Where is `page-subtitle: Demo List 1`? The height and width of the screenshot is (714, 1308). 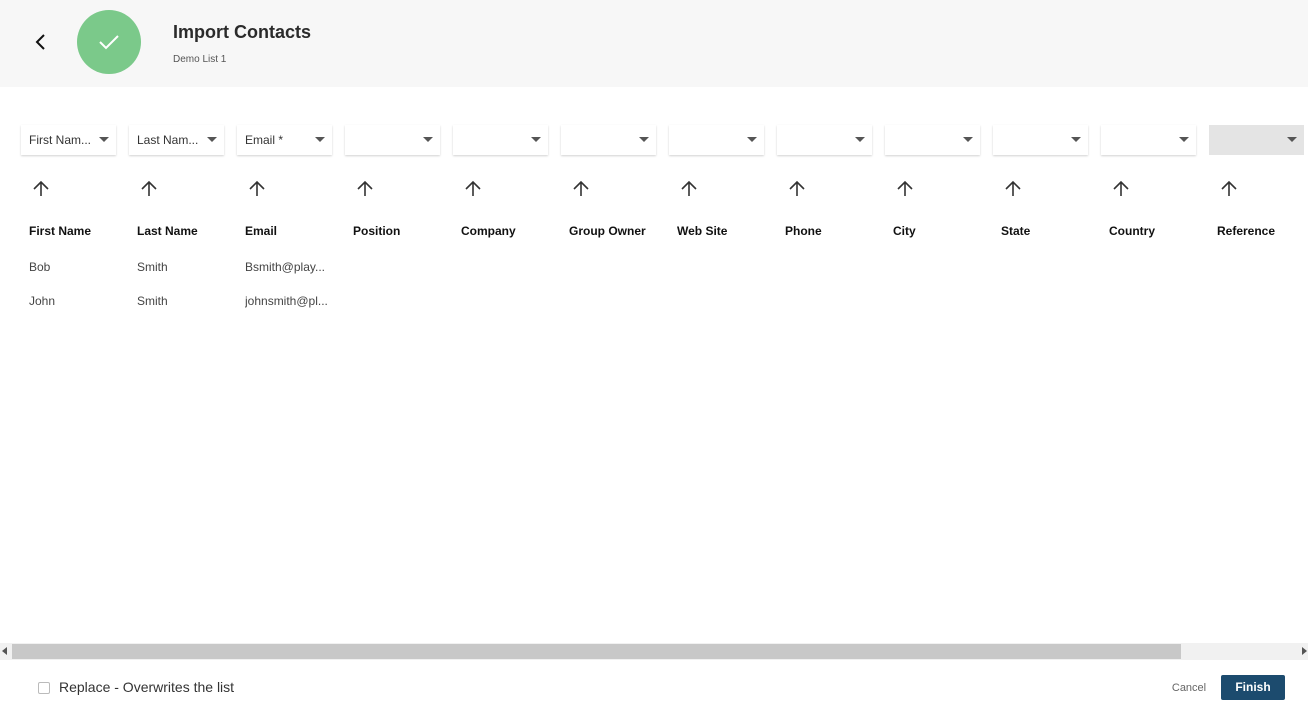
page-subtitle: Demo List 1 is located at coordinates (200, 59).